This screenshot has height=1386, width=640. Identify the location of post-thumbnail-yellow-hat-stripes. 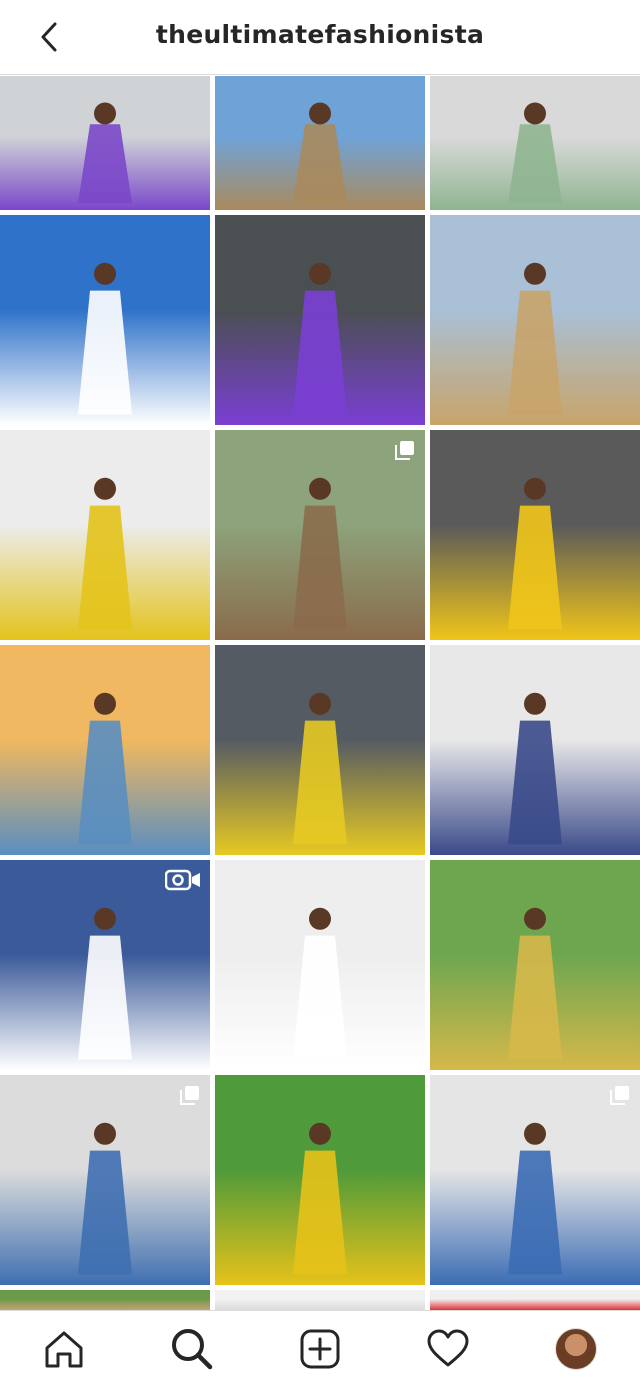
(105, 535).